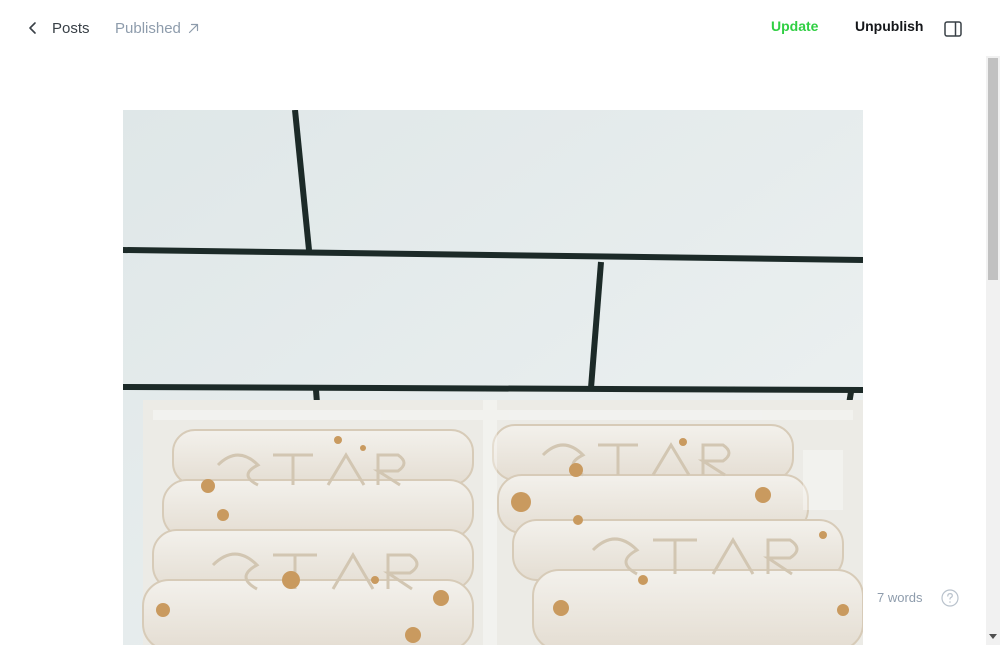  I want to click on help-circle-icon, so click(950, 598).